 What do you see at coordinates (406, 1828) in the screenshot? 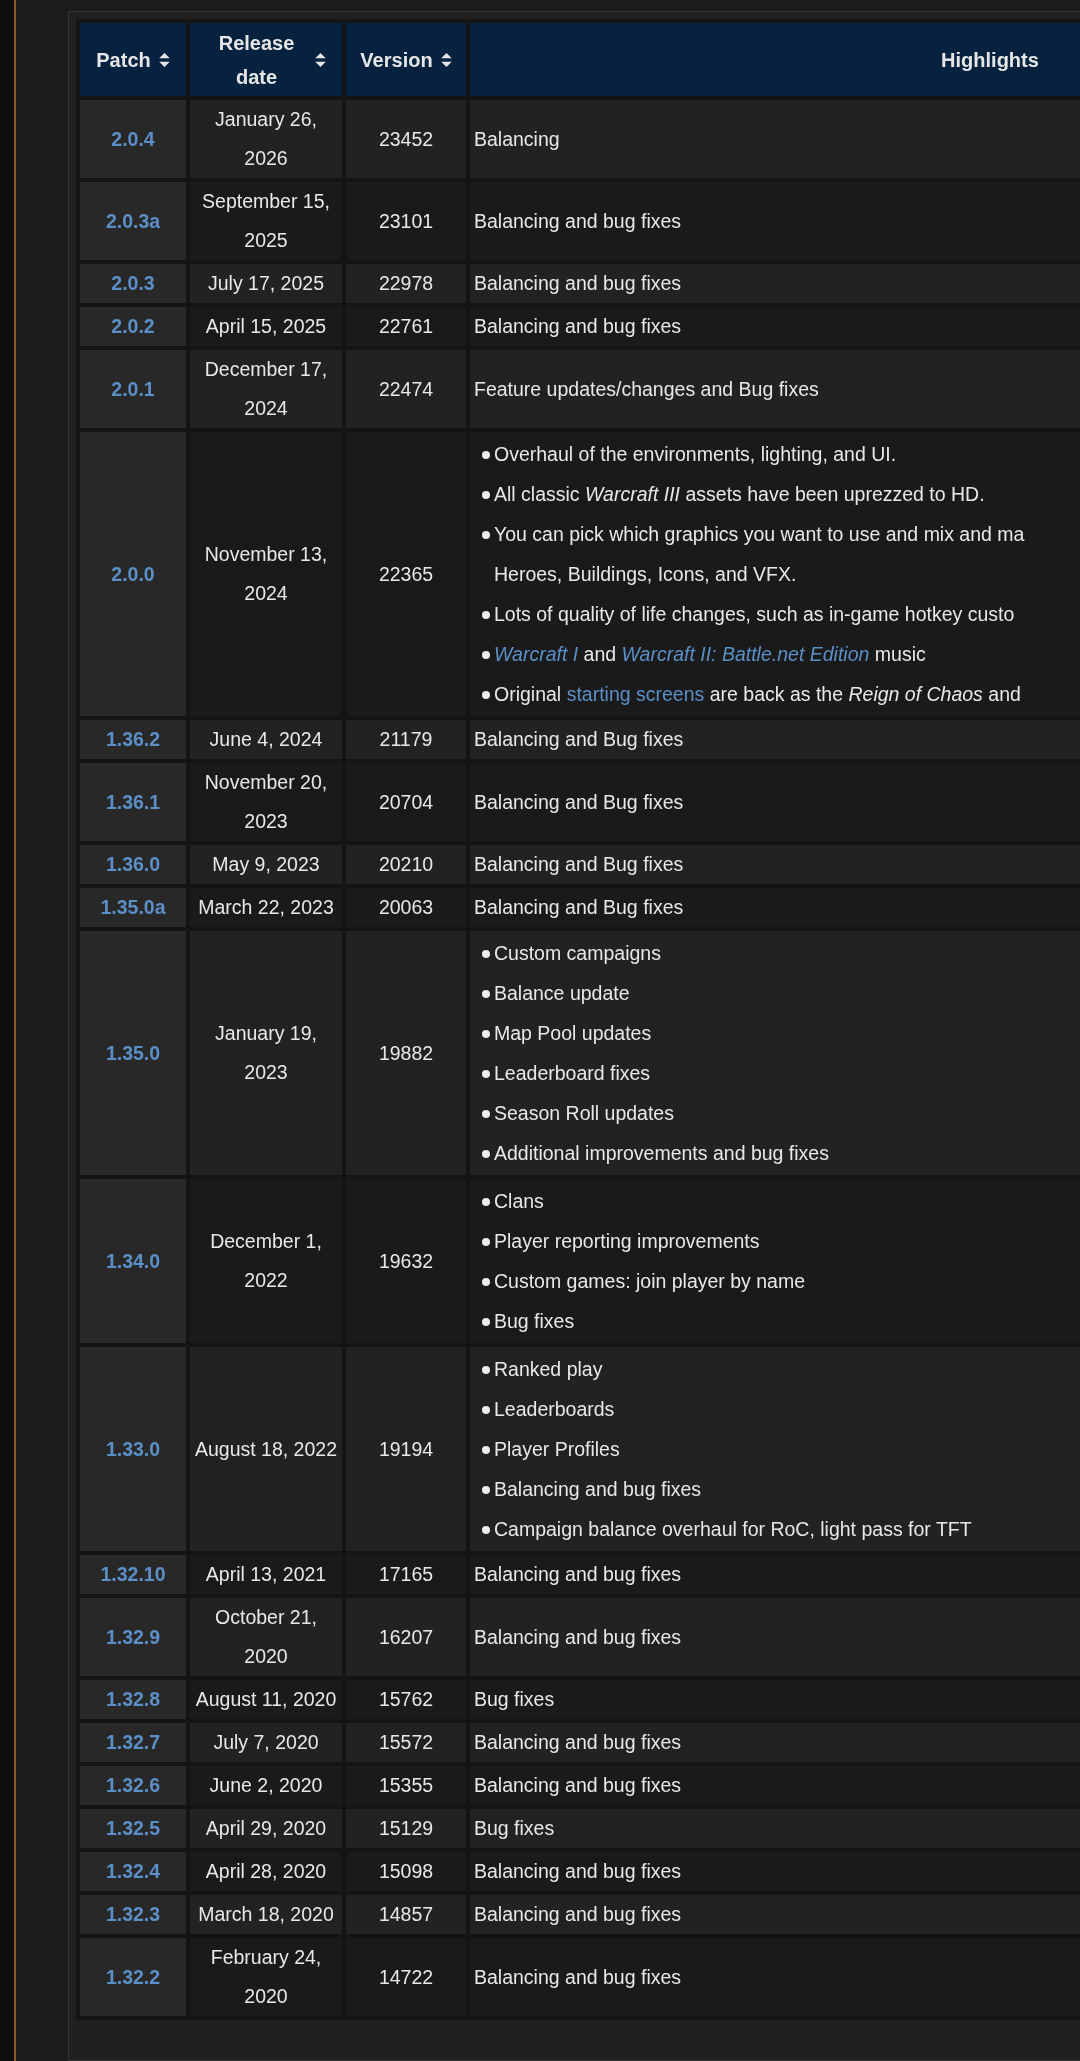
I see `table-cell: 15129` at bounding box center [406, 1828].